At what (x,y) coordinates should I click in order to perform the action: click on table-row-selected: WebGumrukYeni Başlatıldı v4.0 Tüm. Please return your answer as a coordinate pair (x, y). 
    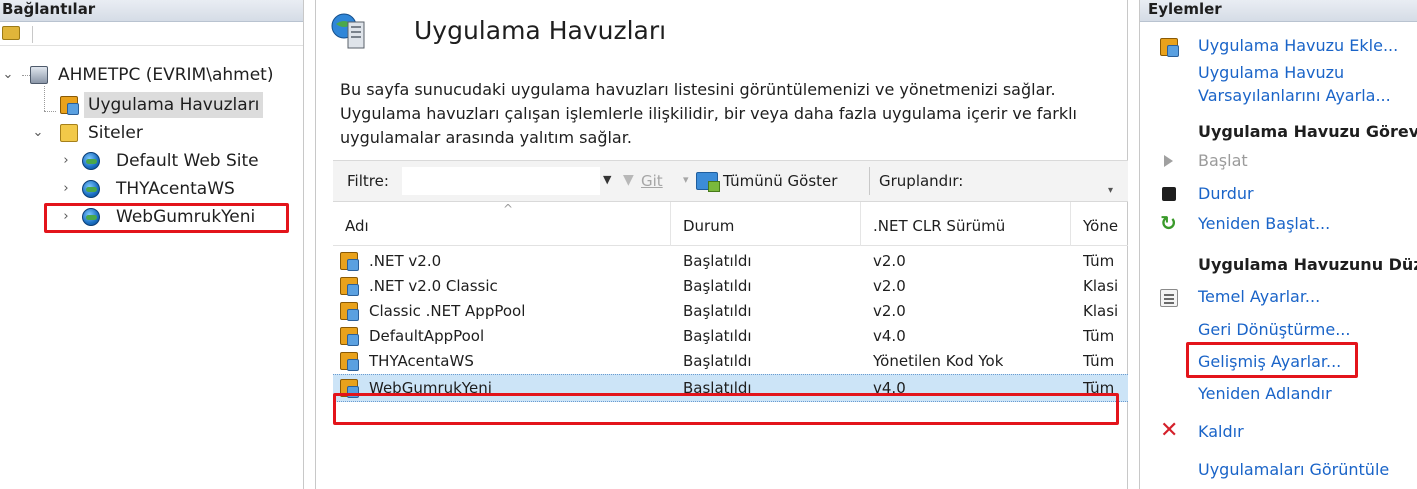
    Looking at the image, I should click on (730, 388).